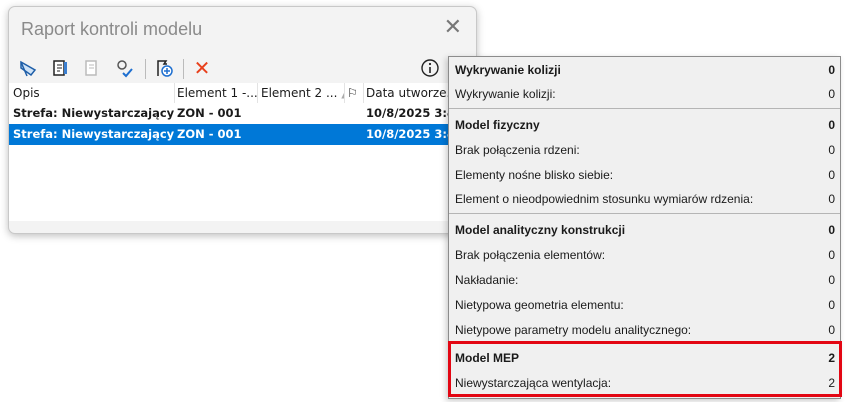 The image size is (845, 402). What do you see at coordinates (645, 280) in the screenshot?
I see `summary-item: Nakładanie: 0` at bounding box center [645, 280].